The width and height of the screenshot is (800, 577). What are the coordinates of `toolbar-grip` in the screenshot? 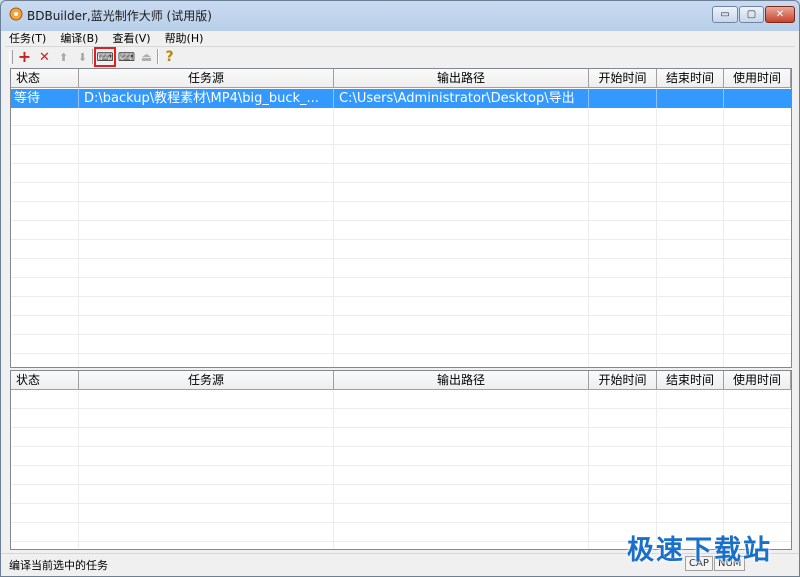 It's located at (11, 57).